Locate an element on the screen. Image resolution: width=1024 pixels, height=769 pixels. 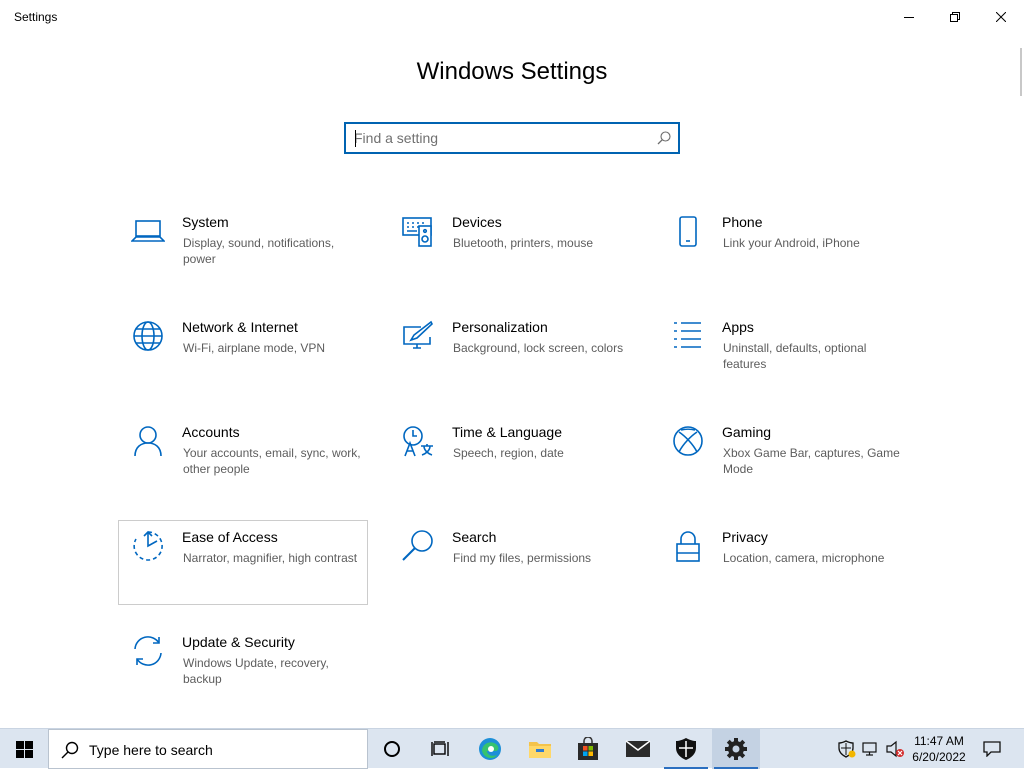
file-explorer-app is located at coordinates (540, 749).